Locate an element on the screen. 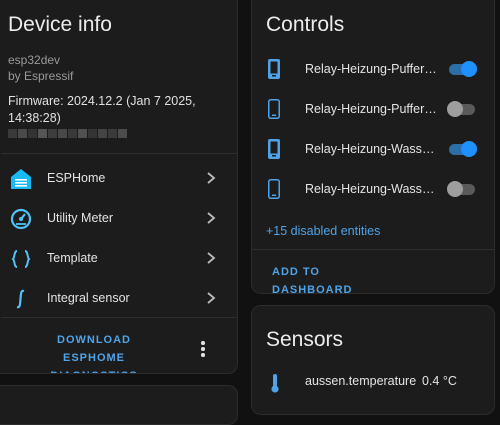 This screenshot has width=500, height=425. controls-title: Controls is located at coordinates (305, 24).